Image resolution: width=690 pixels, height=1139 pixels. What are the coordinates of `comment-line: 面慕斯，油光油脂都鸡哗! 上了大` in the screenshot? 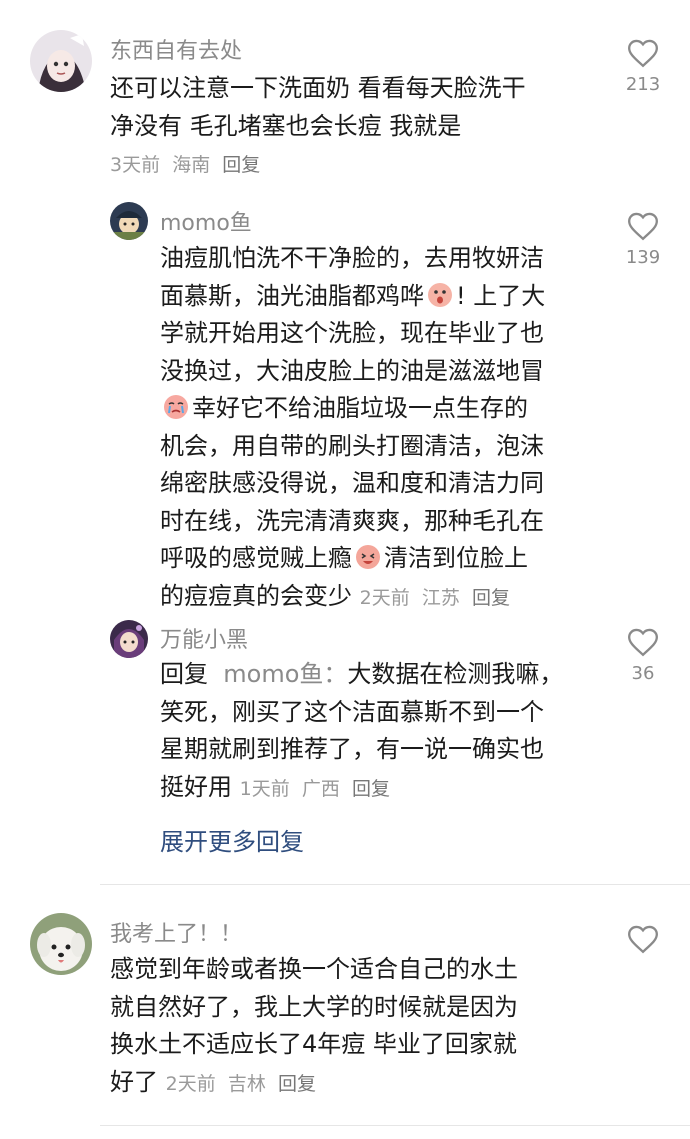 It's located at (353, 295).